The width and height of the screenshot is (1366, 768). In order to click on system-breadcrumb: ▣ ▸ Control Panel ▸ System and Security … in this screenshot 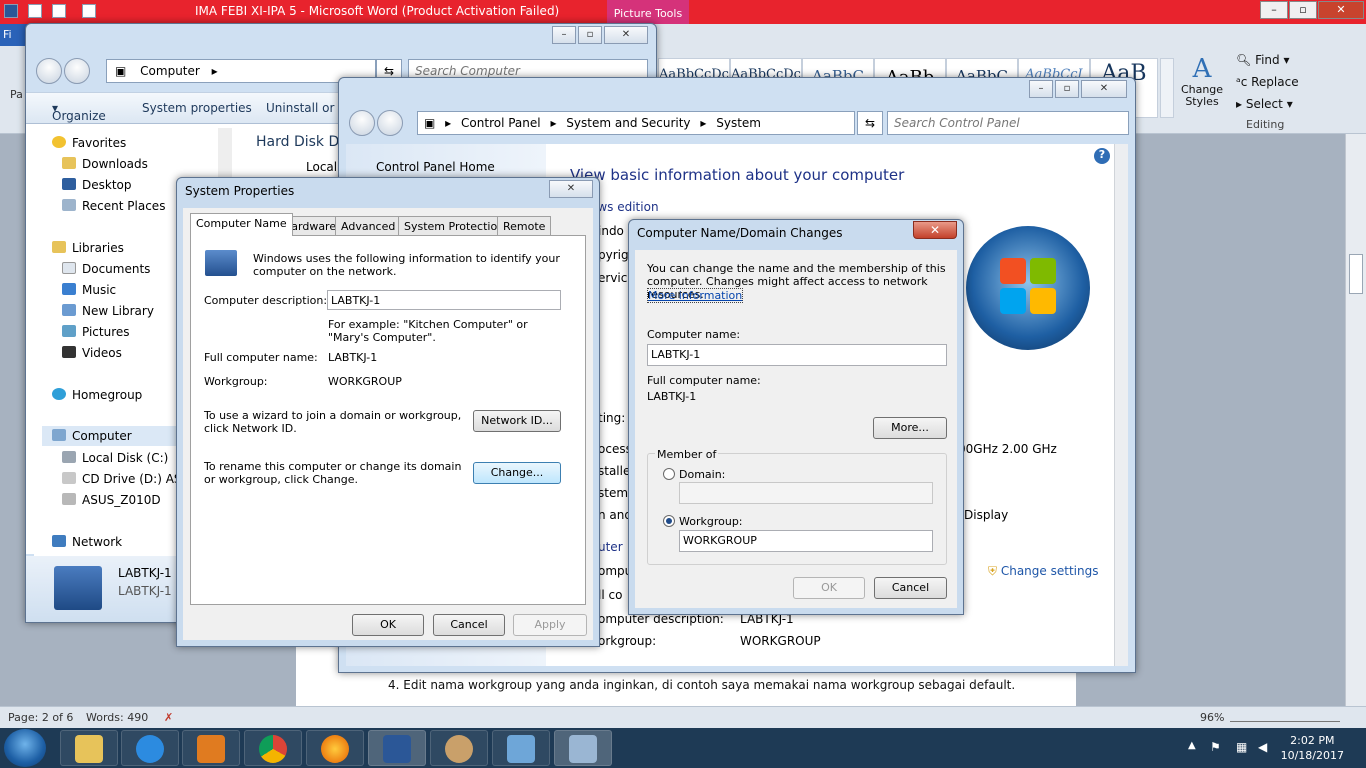, I will do `click(636, 123)`.